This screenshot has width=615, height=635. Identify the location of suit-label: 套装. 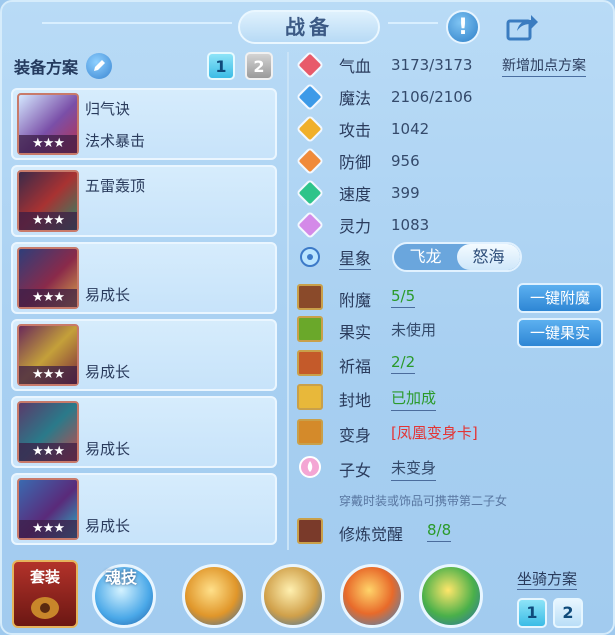
(44, 577).